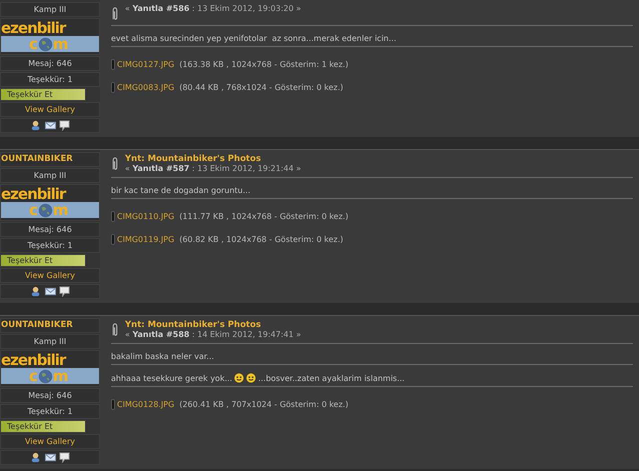 The height and width of the screenshot is (471, 639). I want to click on attachment-link: CIMG0119.JPG, so click(145, 239).